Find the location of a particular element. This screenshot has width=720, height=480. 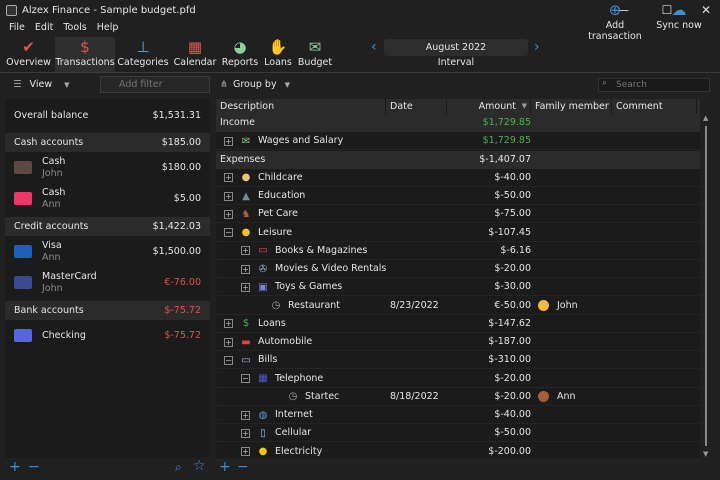

overall-balance: Overall balance $1,531.31 is located at coordinates (107, 115).